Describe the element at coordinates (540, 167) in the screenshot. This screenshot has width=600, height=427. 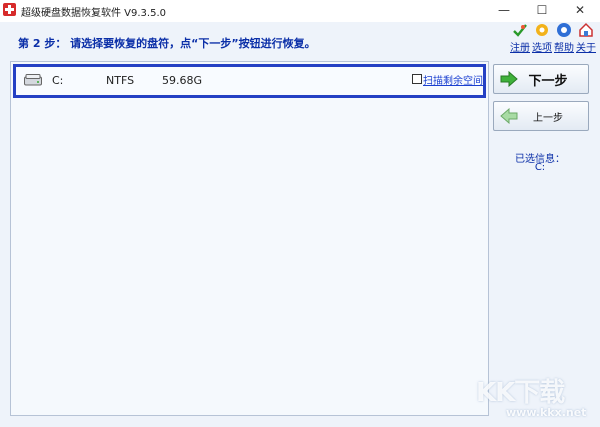
I see `selected-info-value: C:` at that location.